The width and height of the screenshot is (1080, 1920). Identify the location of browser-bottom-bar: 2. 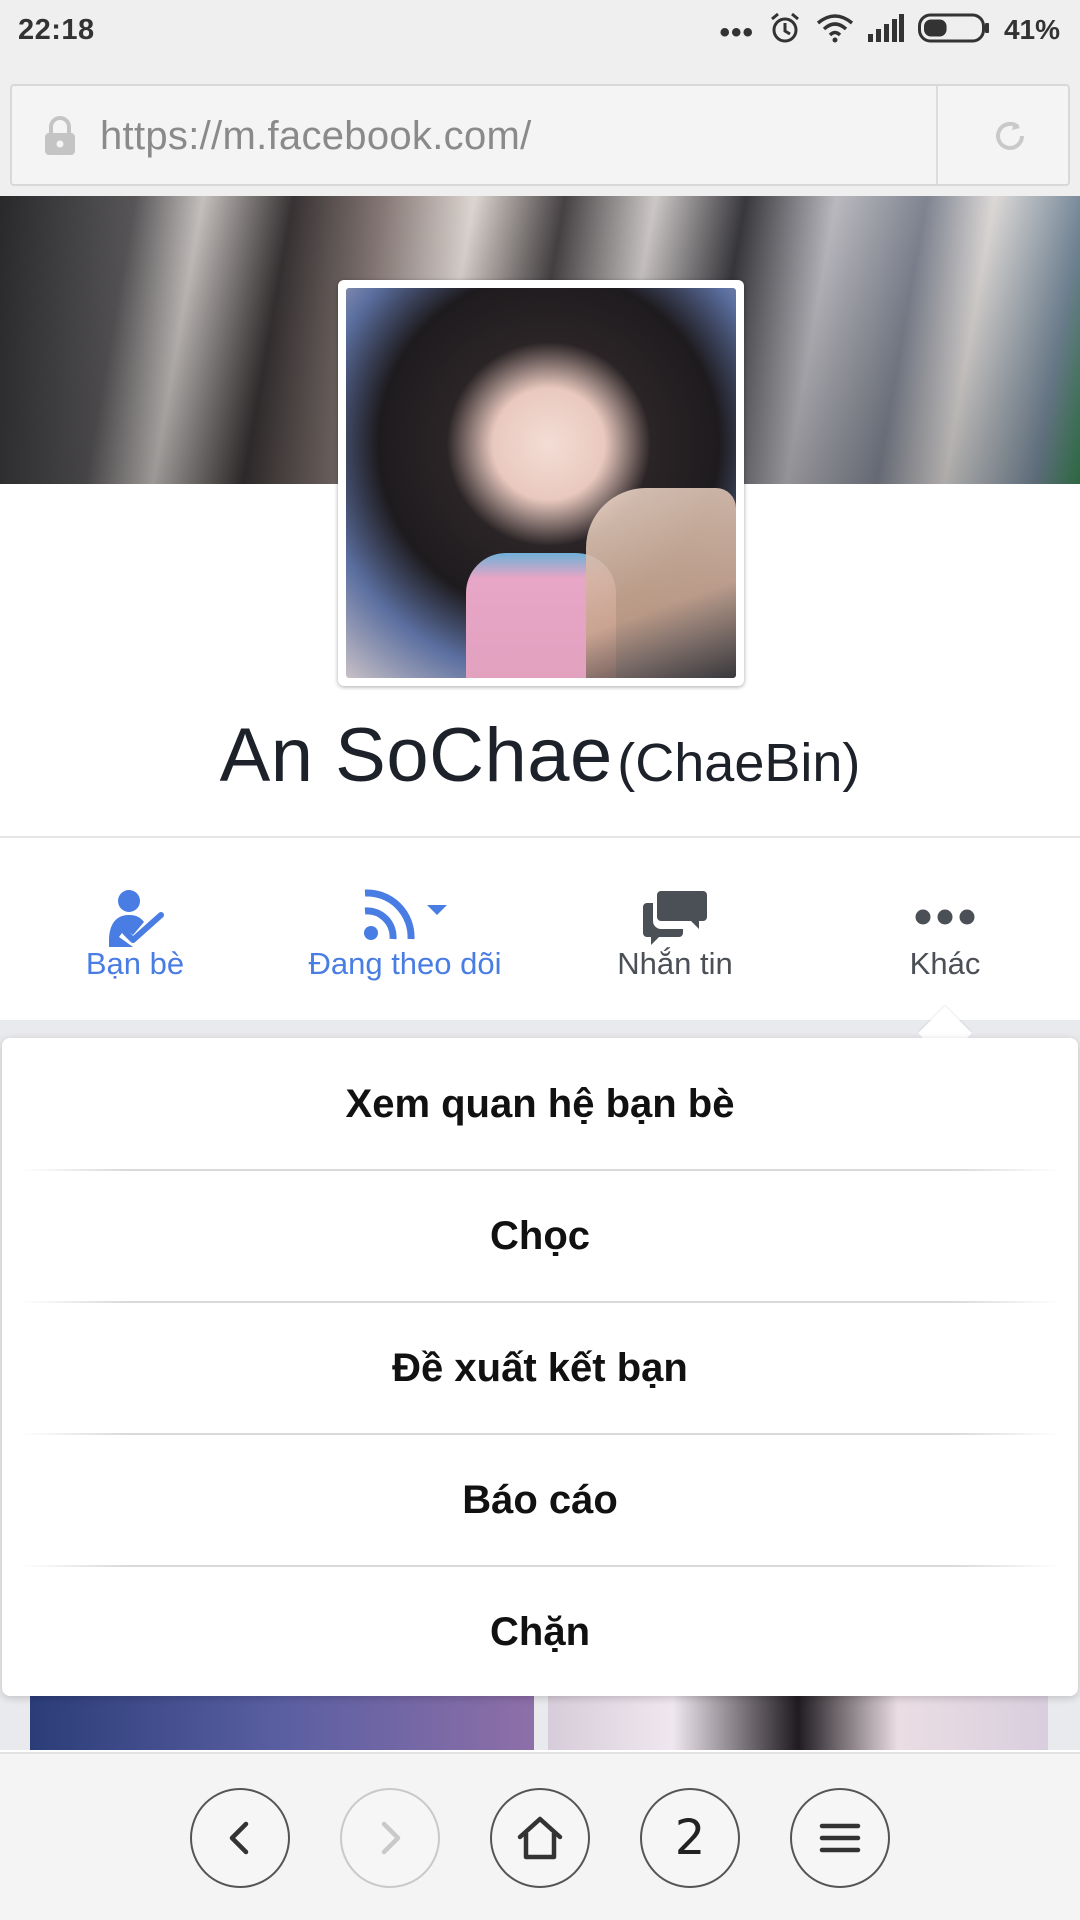
(540, 1836).